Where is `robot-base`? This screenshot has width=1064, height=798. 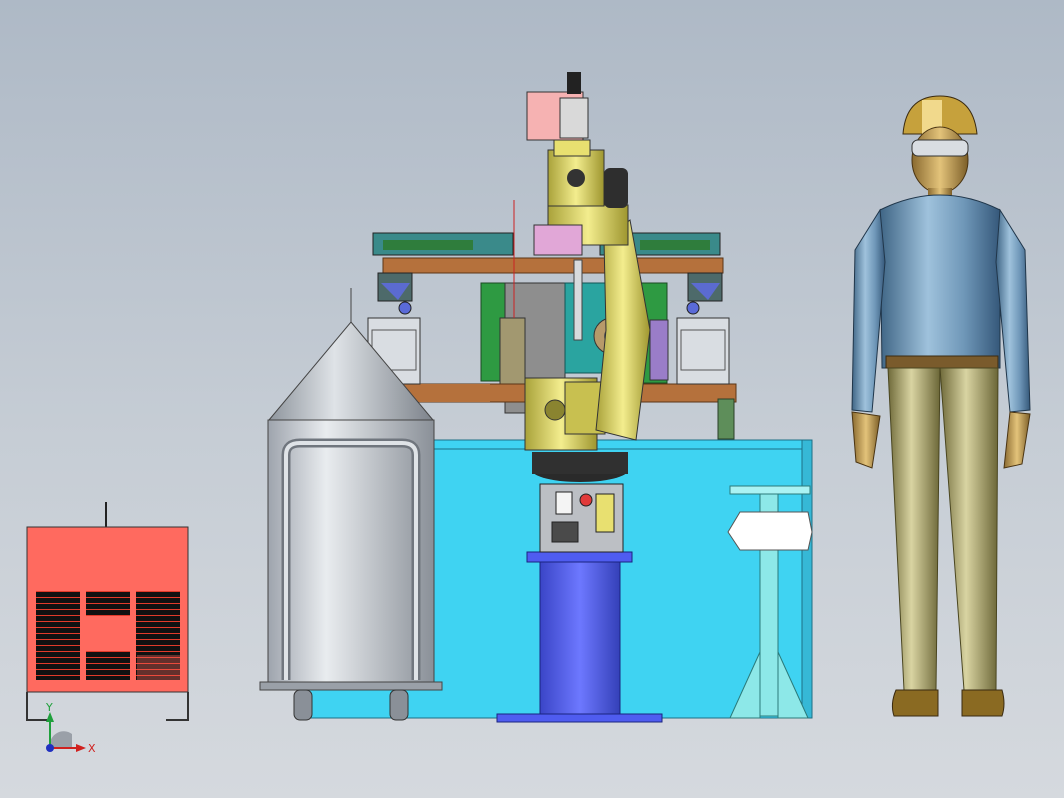 robot-base is located at coordinates (580, 502).